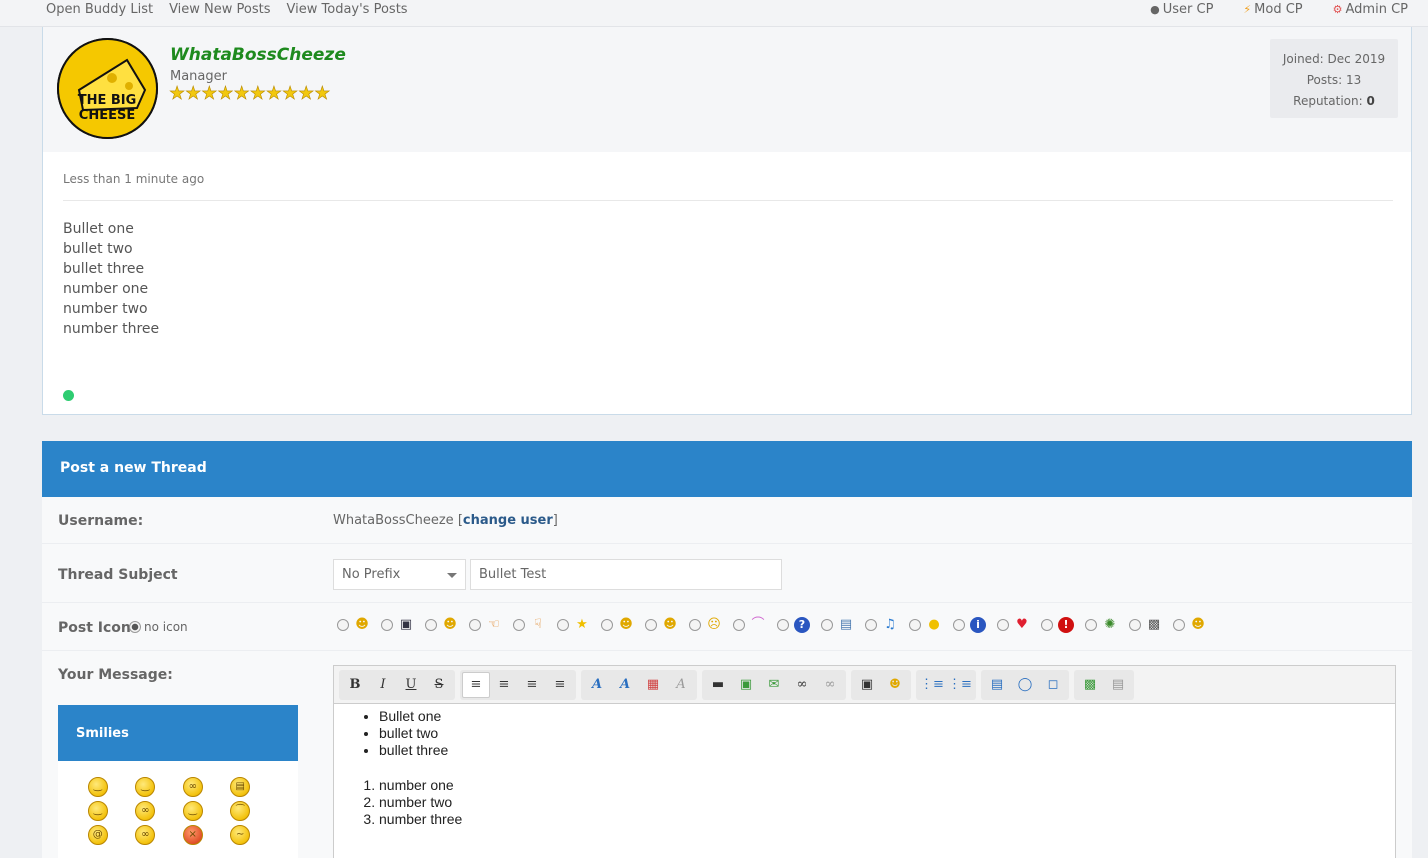 The height and width of the screenshot is (858, 1428). I want to click on post-icon-option: ▩, so click(1151, 625).